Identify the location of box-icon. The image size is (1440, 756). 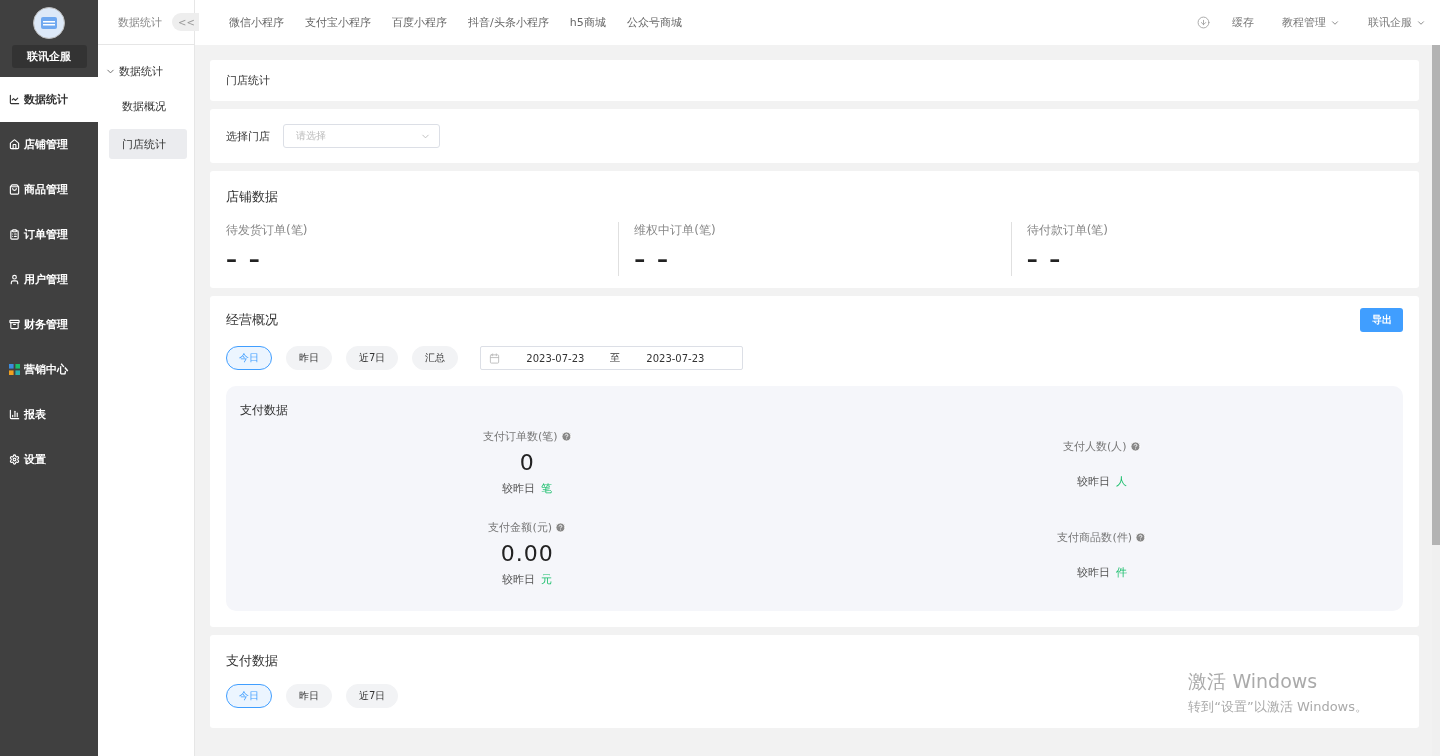
(14, 324).